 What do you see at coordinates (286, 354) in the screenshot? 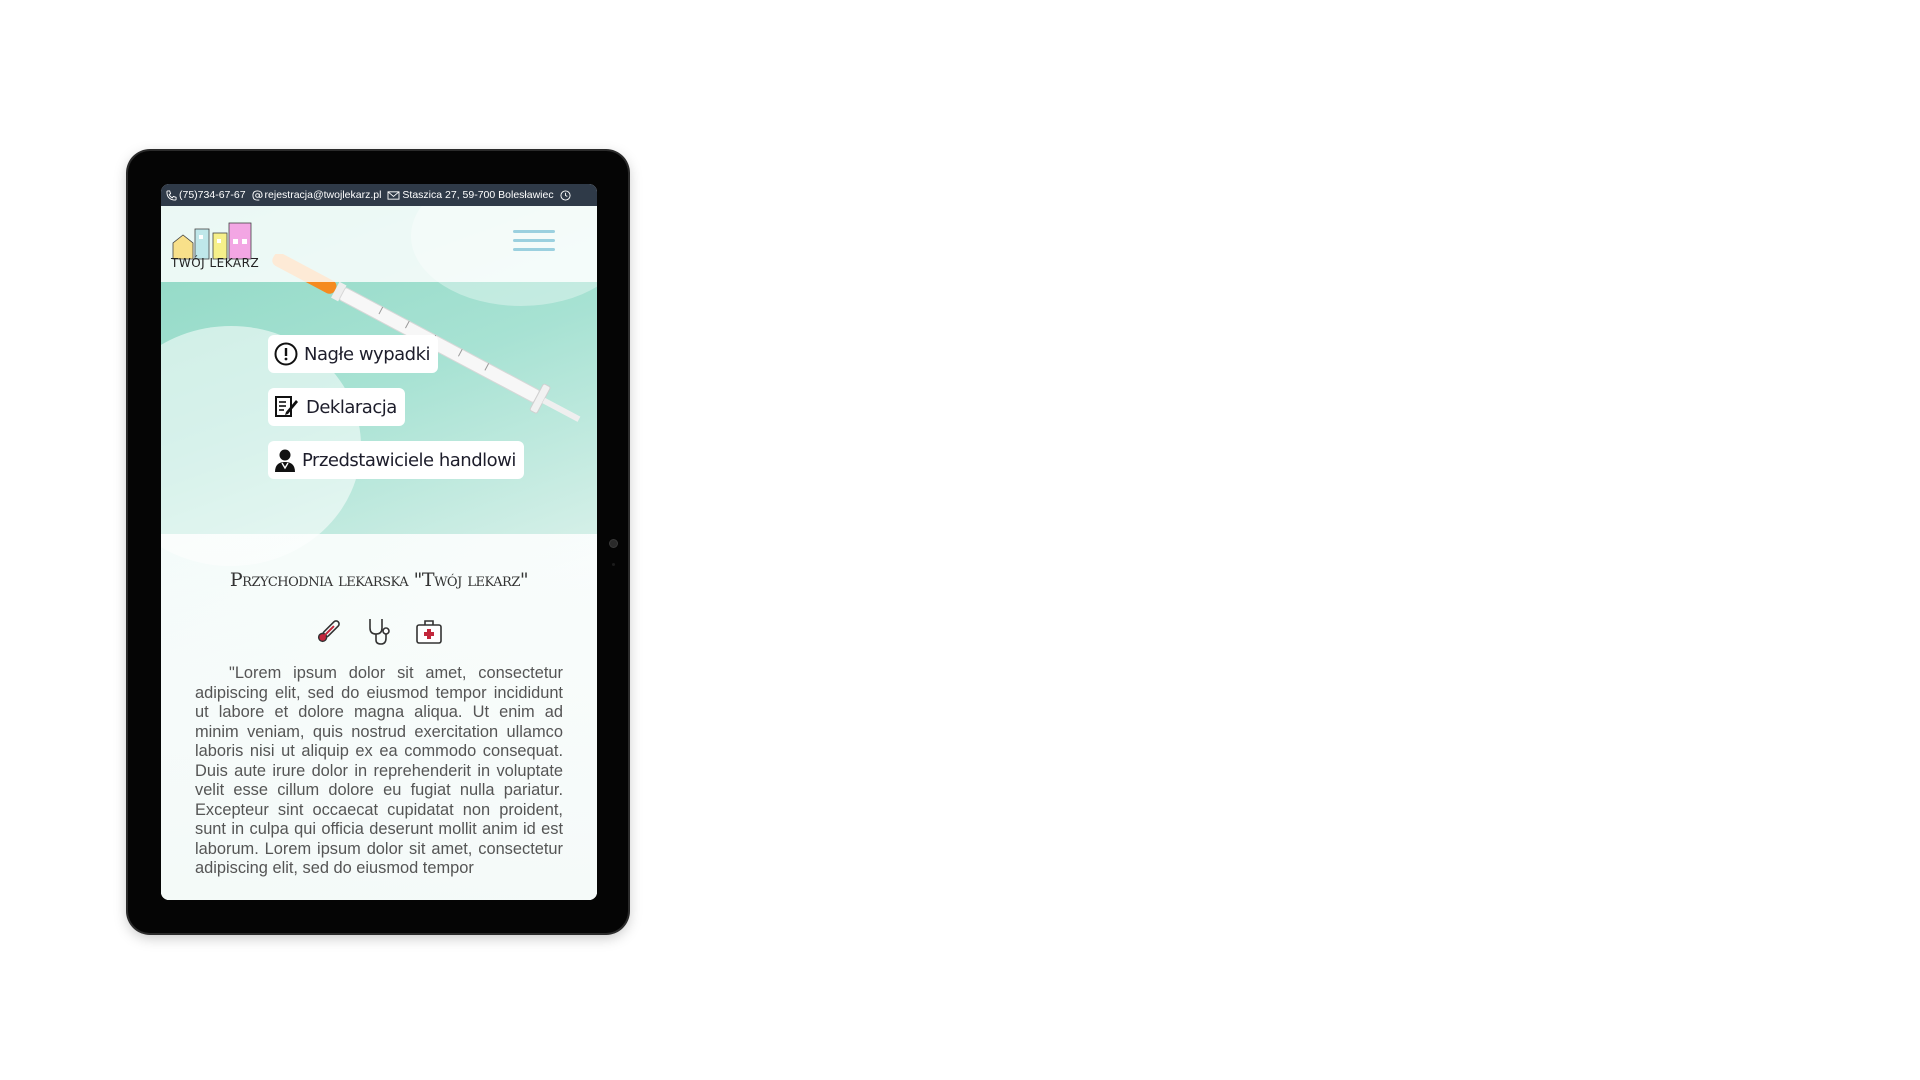
I see `exclamation-circle-icon` at bounding box center [286, 354].